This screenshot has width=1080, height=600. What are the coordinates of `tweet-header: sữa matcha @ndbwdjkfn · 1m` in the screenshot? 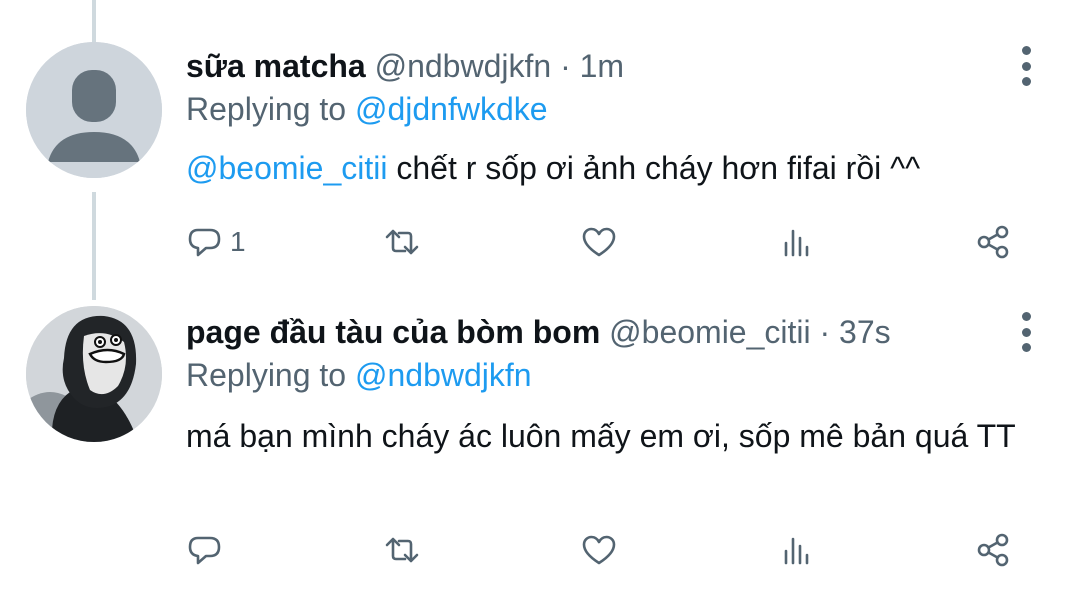 It's located at (405, 66).